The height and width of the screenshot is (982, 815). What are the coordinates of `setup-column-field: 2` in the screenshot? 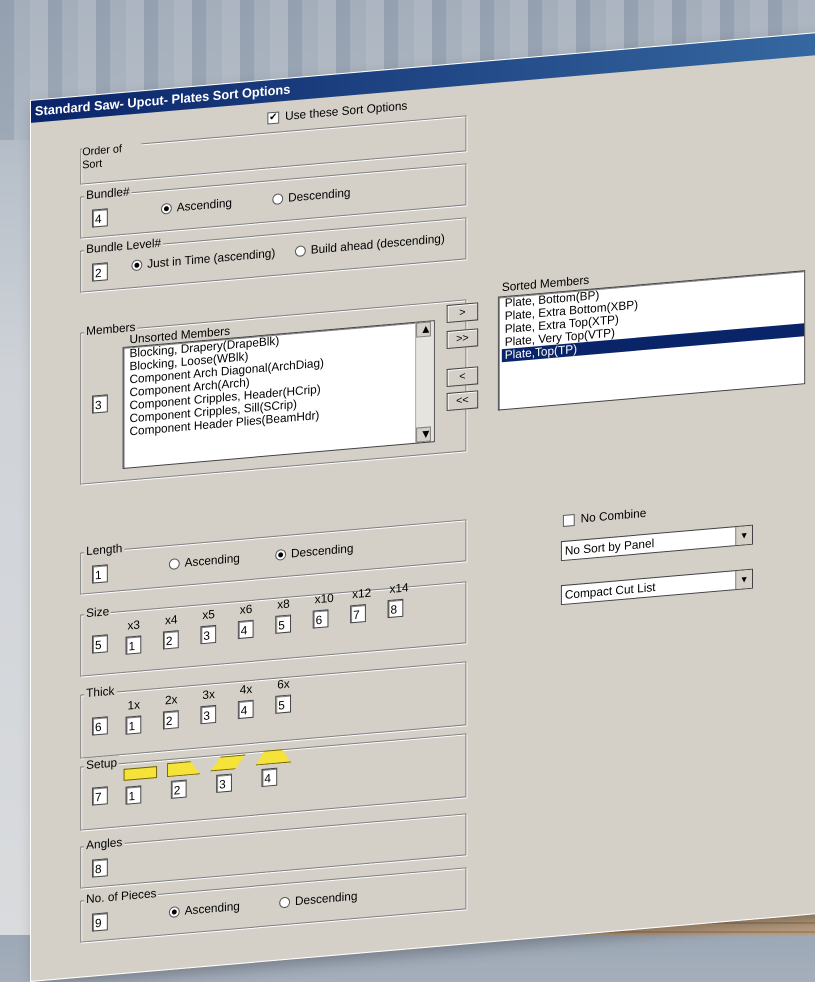 It's located at (178, 789).